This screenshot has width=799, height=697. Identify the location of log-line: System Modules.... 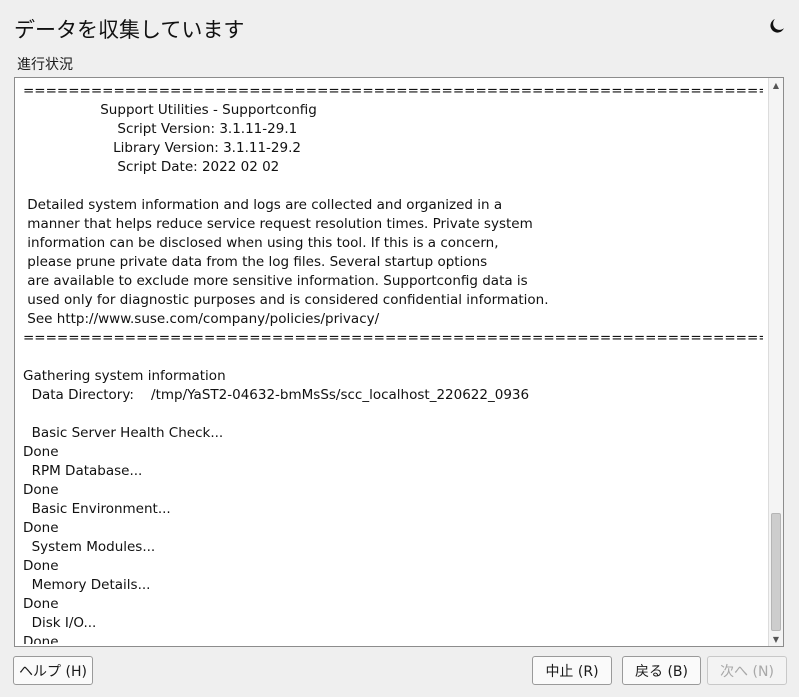
(89, 547).